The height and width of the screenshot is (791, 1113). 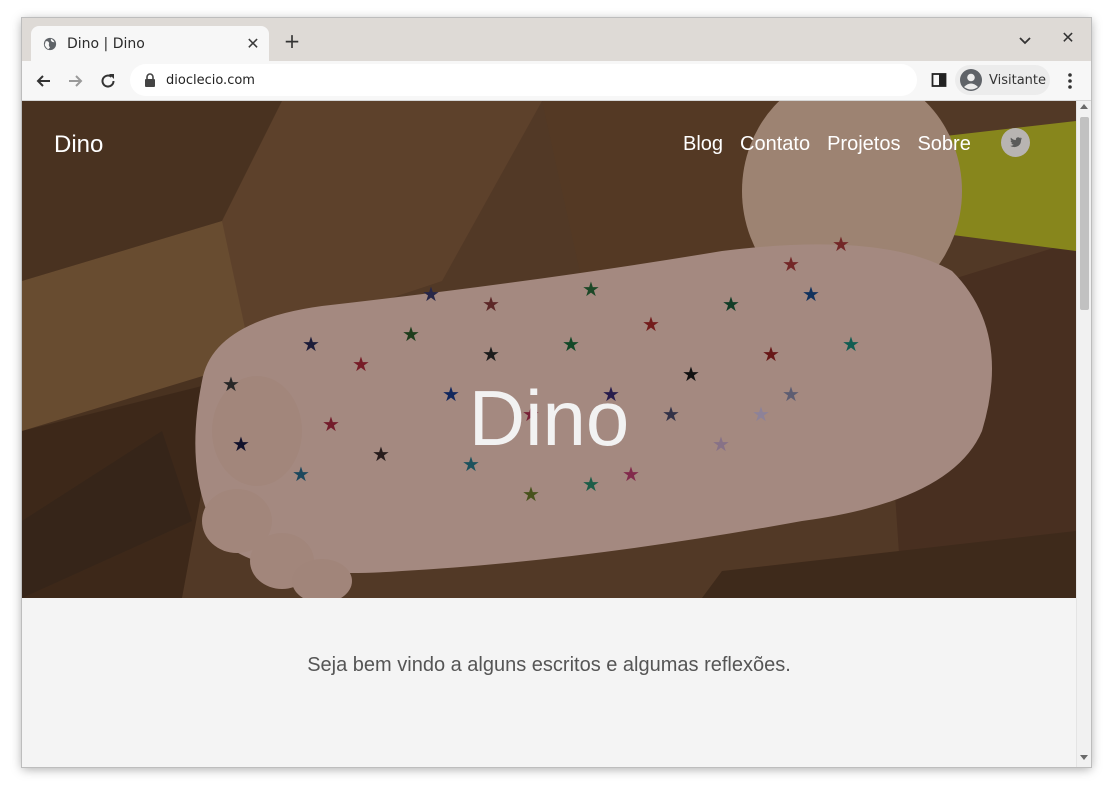 What do you see at coordinates (939, 80) in the screenshot?
I see `side-panel-icon` at bounding box center [939, 80].